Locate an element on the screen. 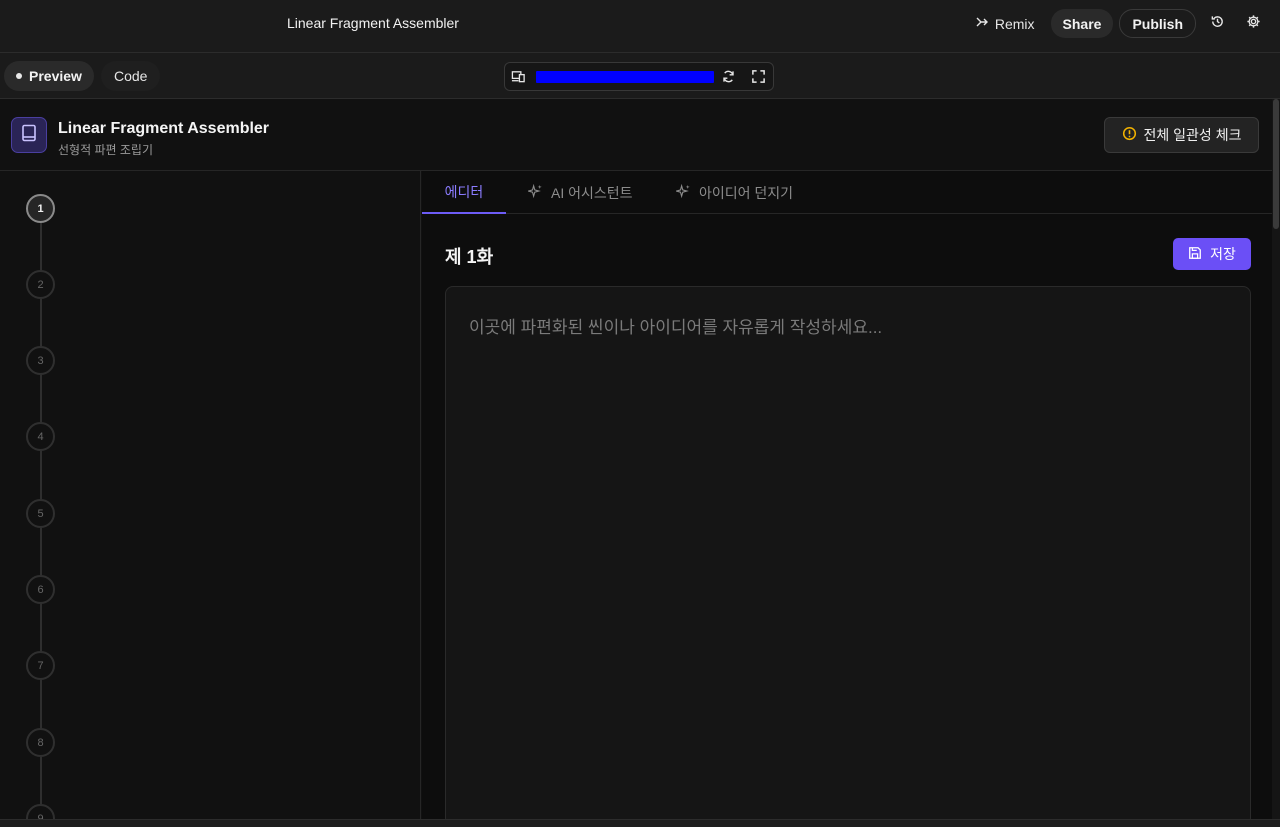 The height and width of the screenshot is (827, 1280). timeline-node: 3 is located at coordinates (40, 360).